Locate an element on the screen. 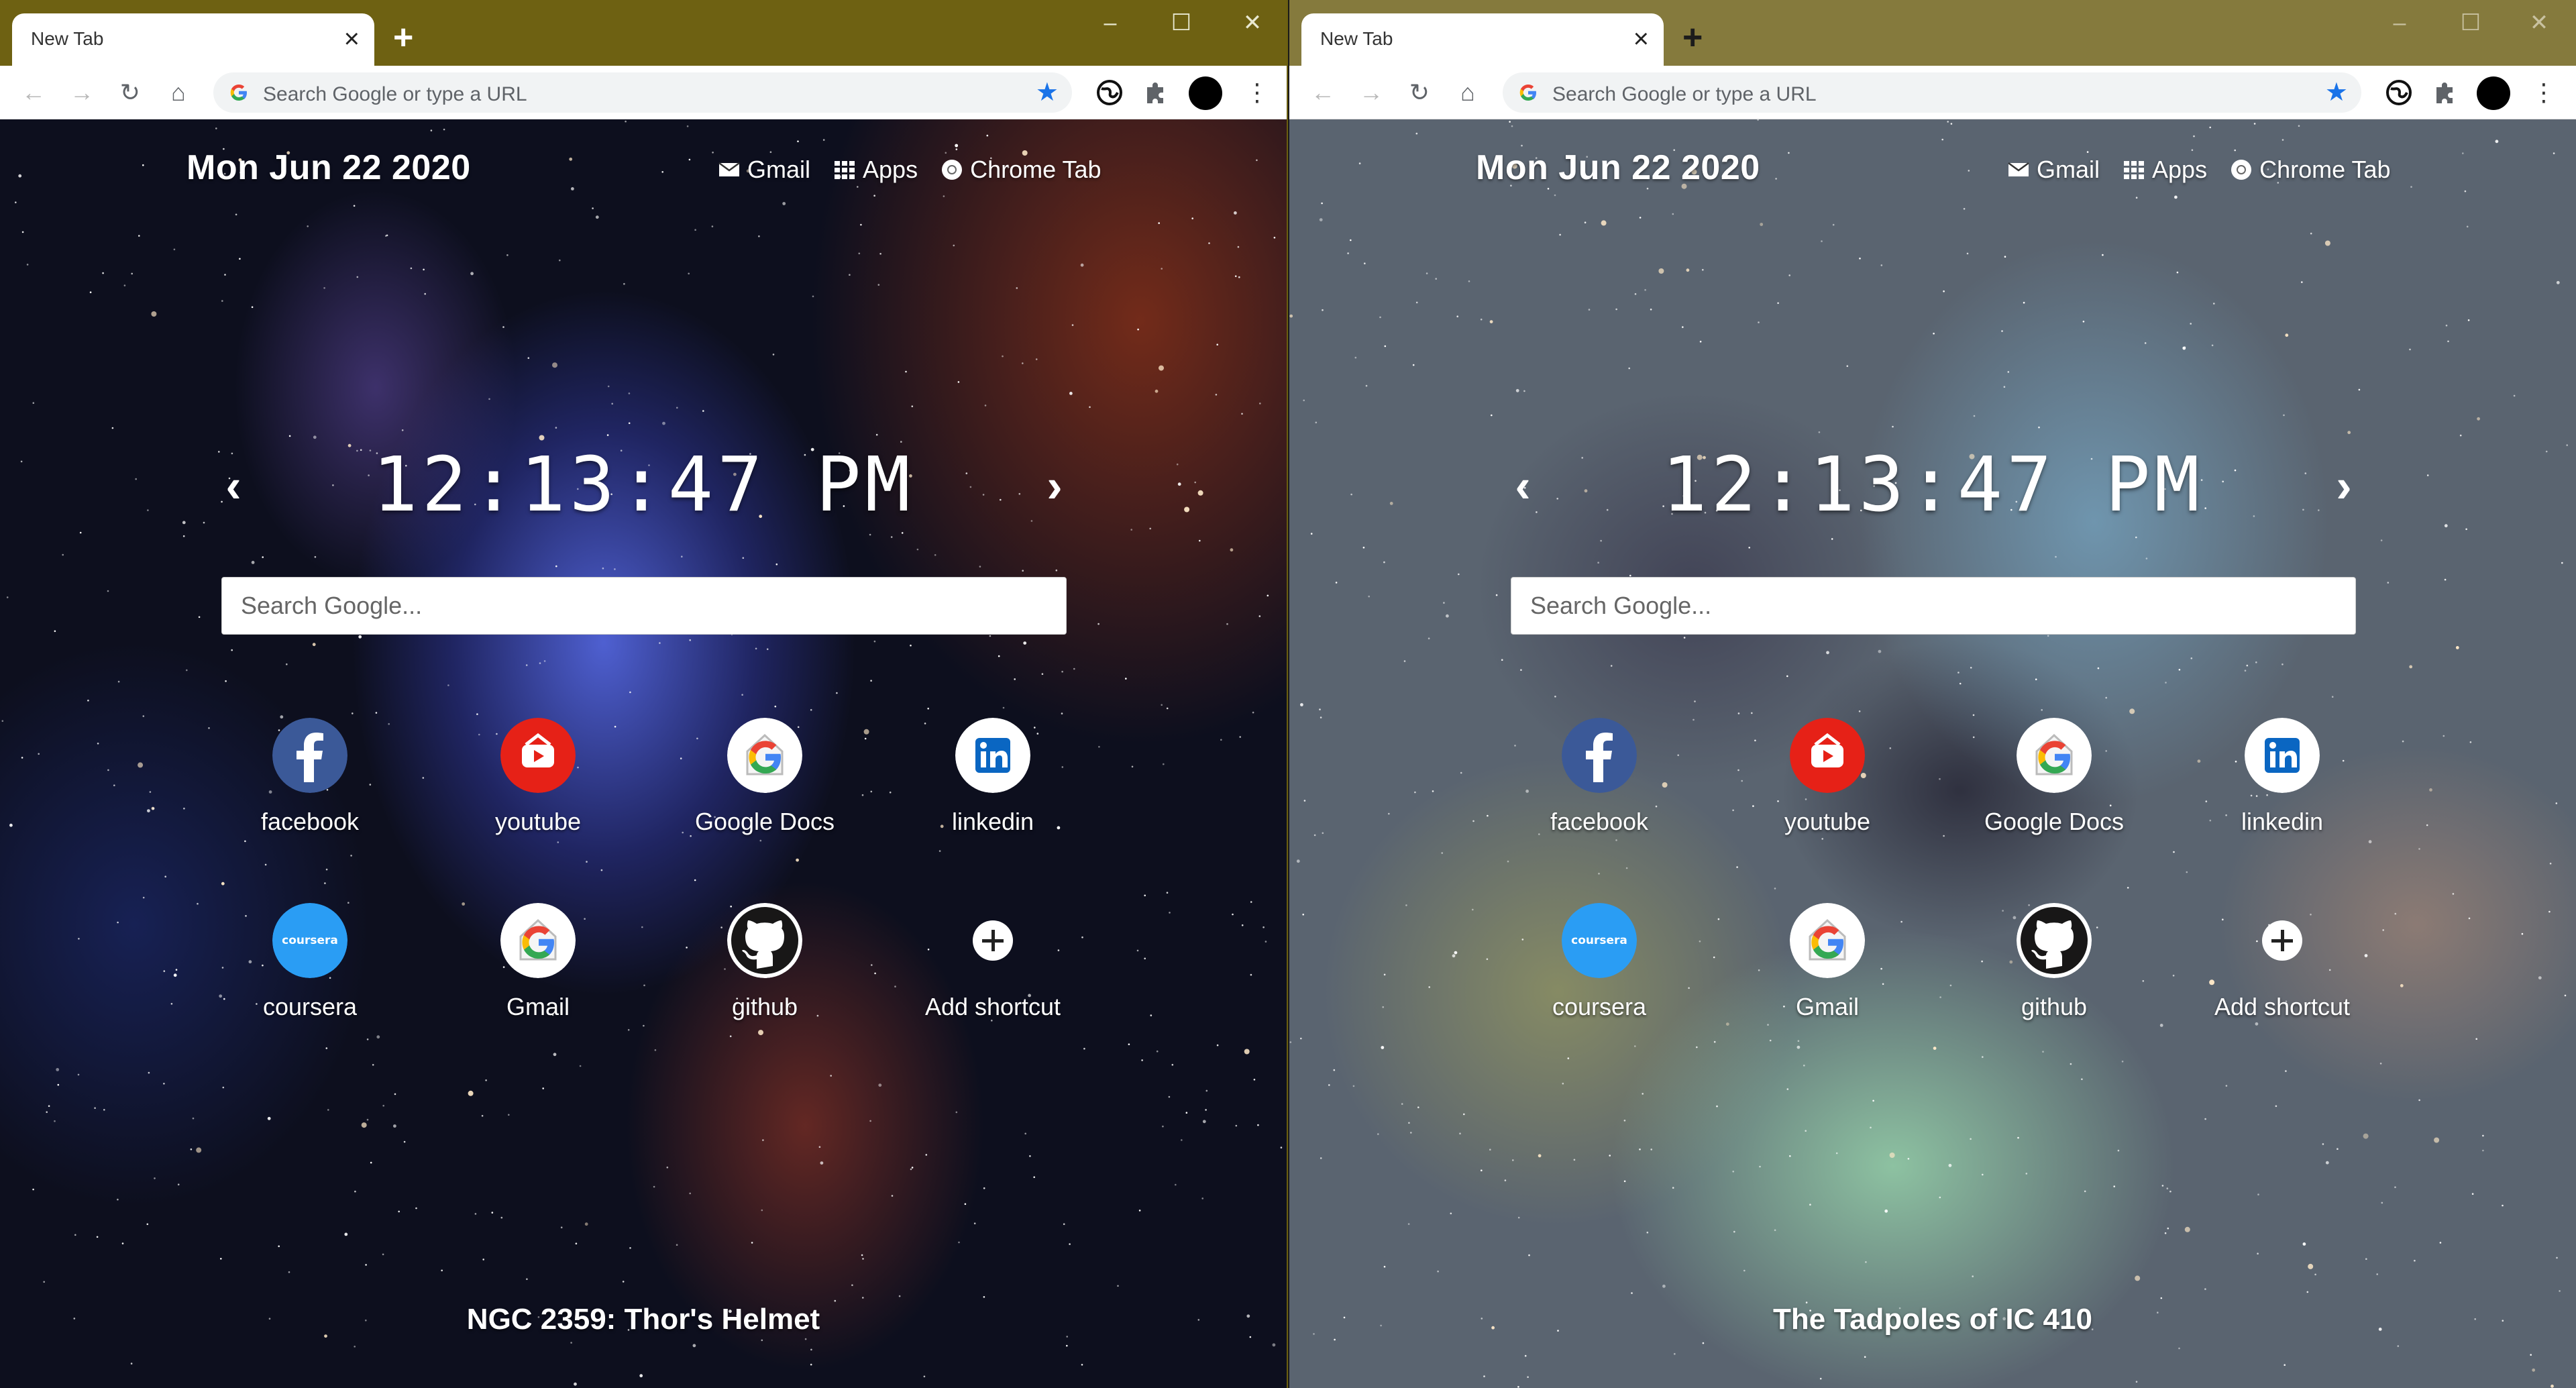 This screenshot has height=1388, width=2576. shortcut-label: facebook is located at coordinates (1599, 821).